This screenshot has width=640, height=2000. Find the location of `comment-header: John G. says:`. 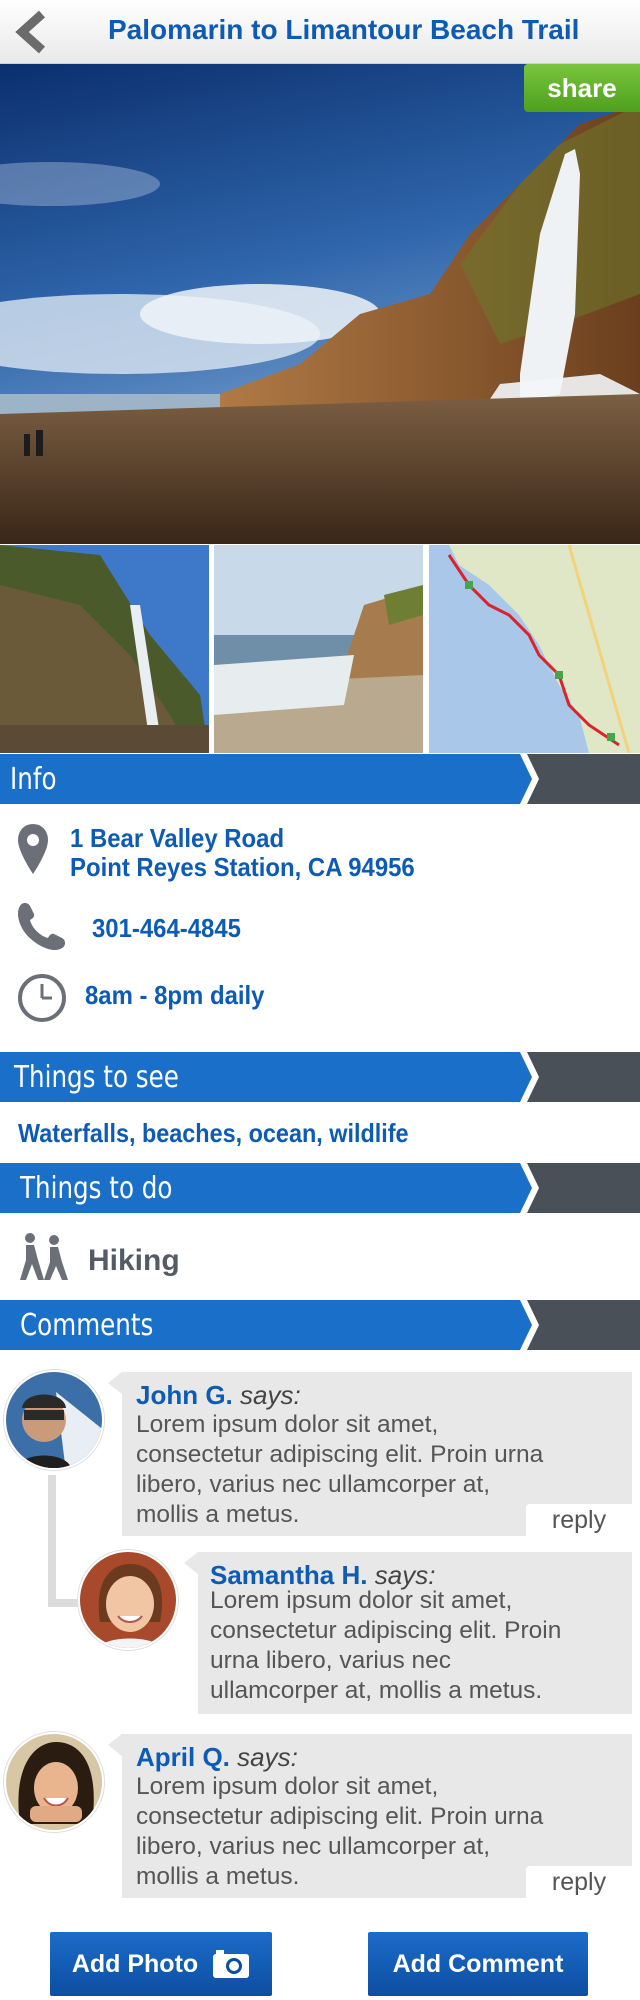

comment-header: John G. says: is located at coordinates (218, 1395).